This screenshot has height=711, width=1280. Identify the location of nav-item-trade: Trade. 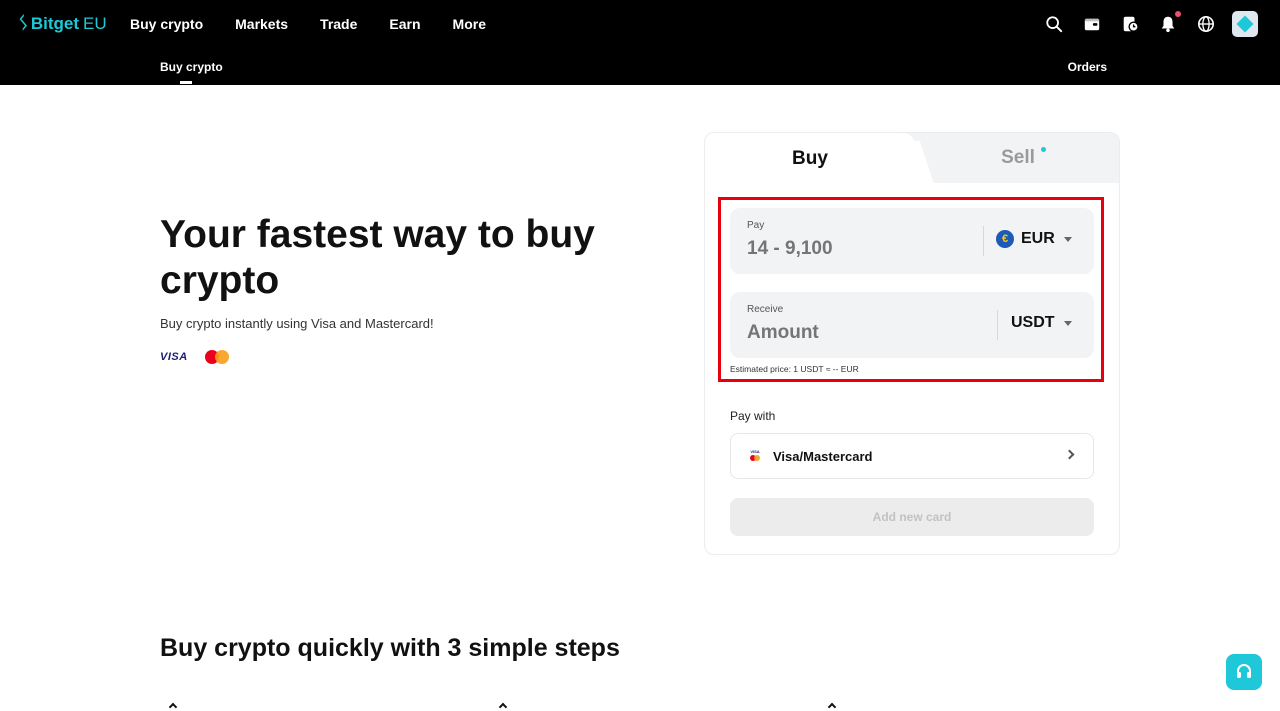
(338, 24).